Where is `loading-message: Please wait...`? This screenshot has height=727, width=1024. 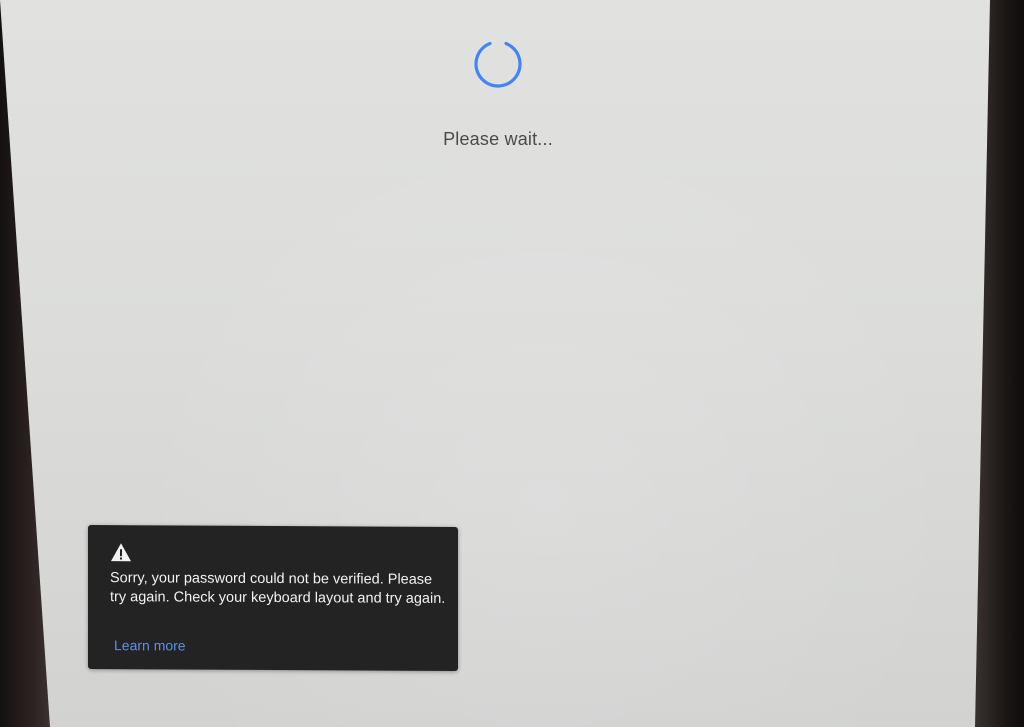 loading-message: Please wait... is located at coordinates (498, 139).